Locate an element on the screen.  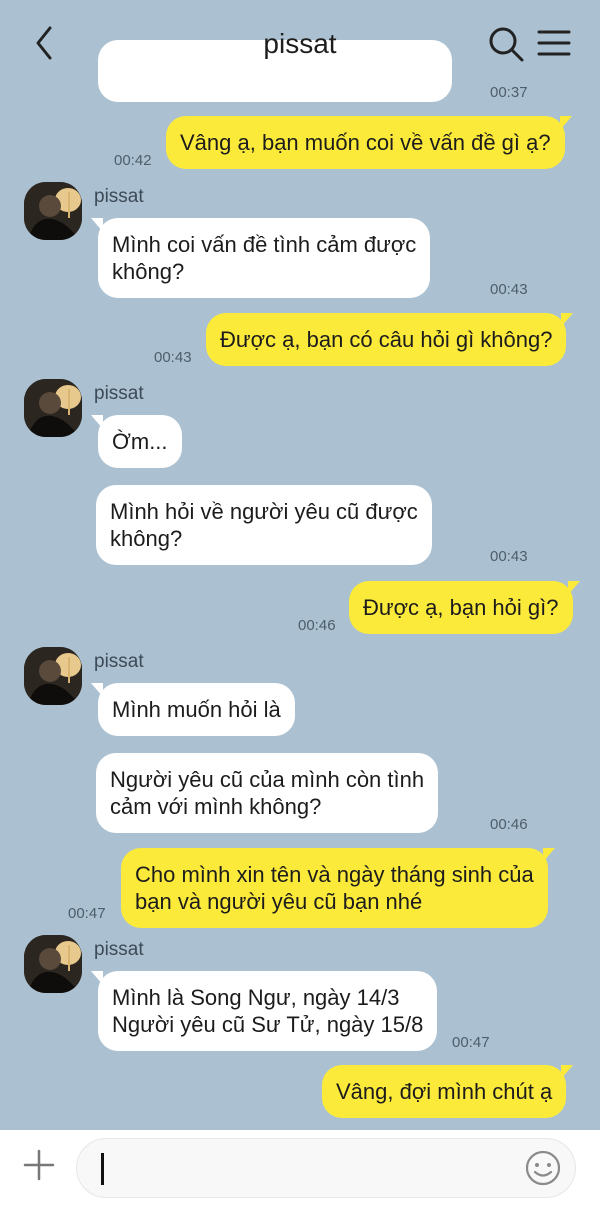
message-bubble-outgoing: Vâng ạ, bạn muốn coi về vấn đề gì ạ? is located at coordinates (369, 142).